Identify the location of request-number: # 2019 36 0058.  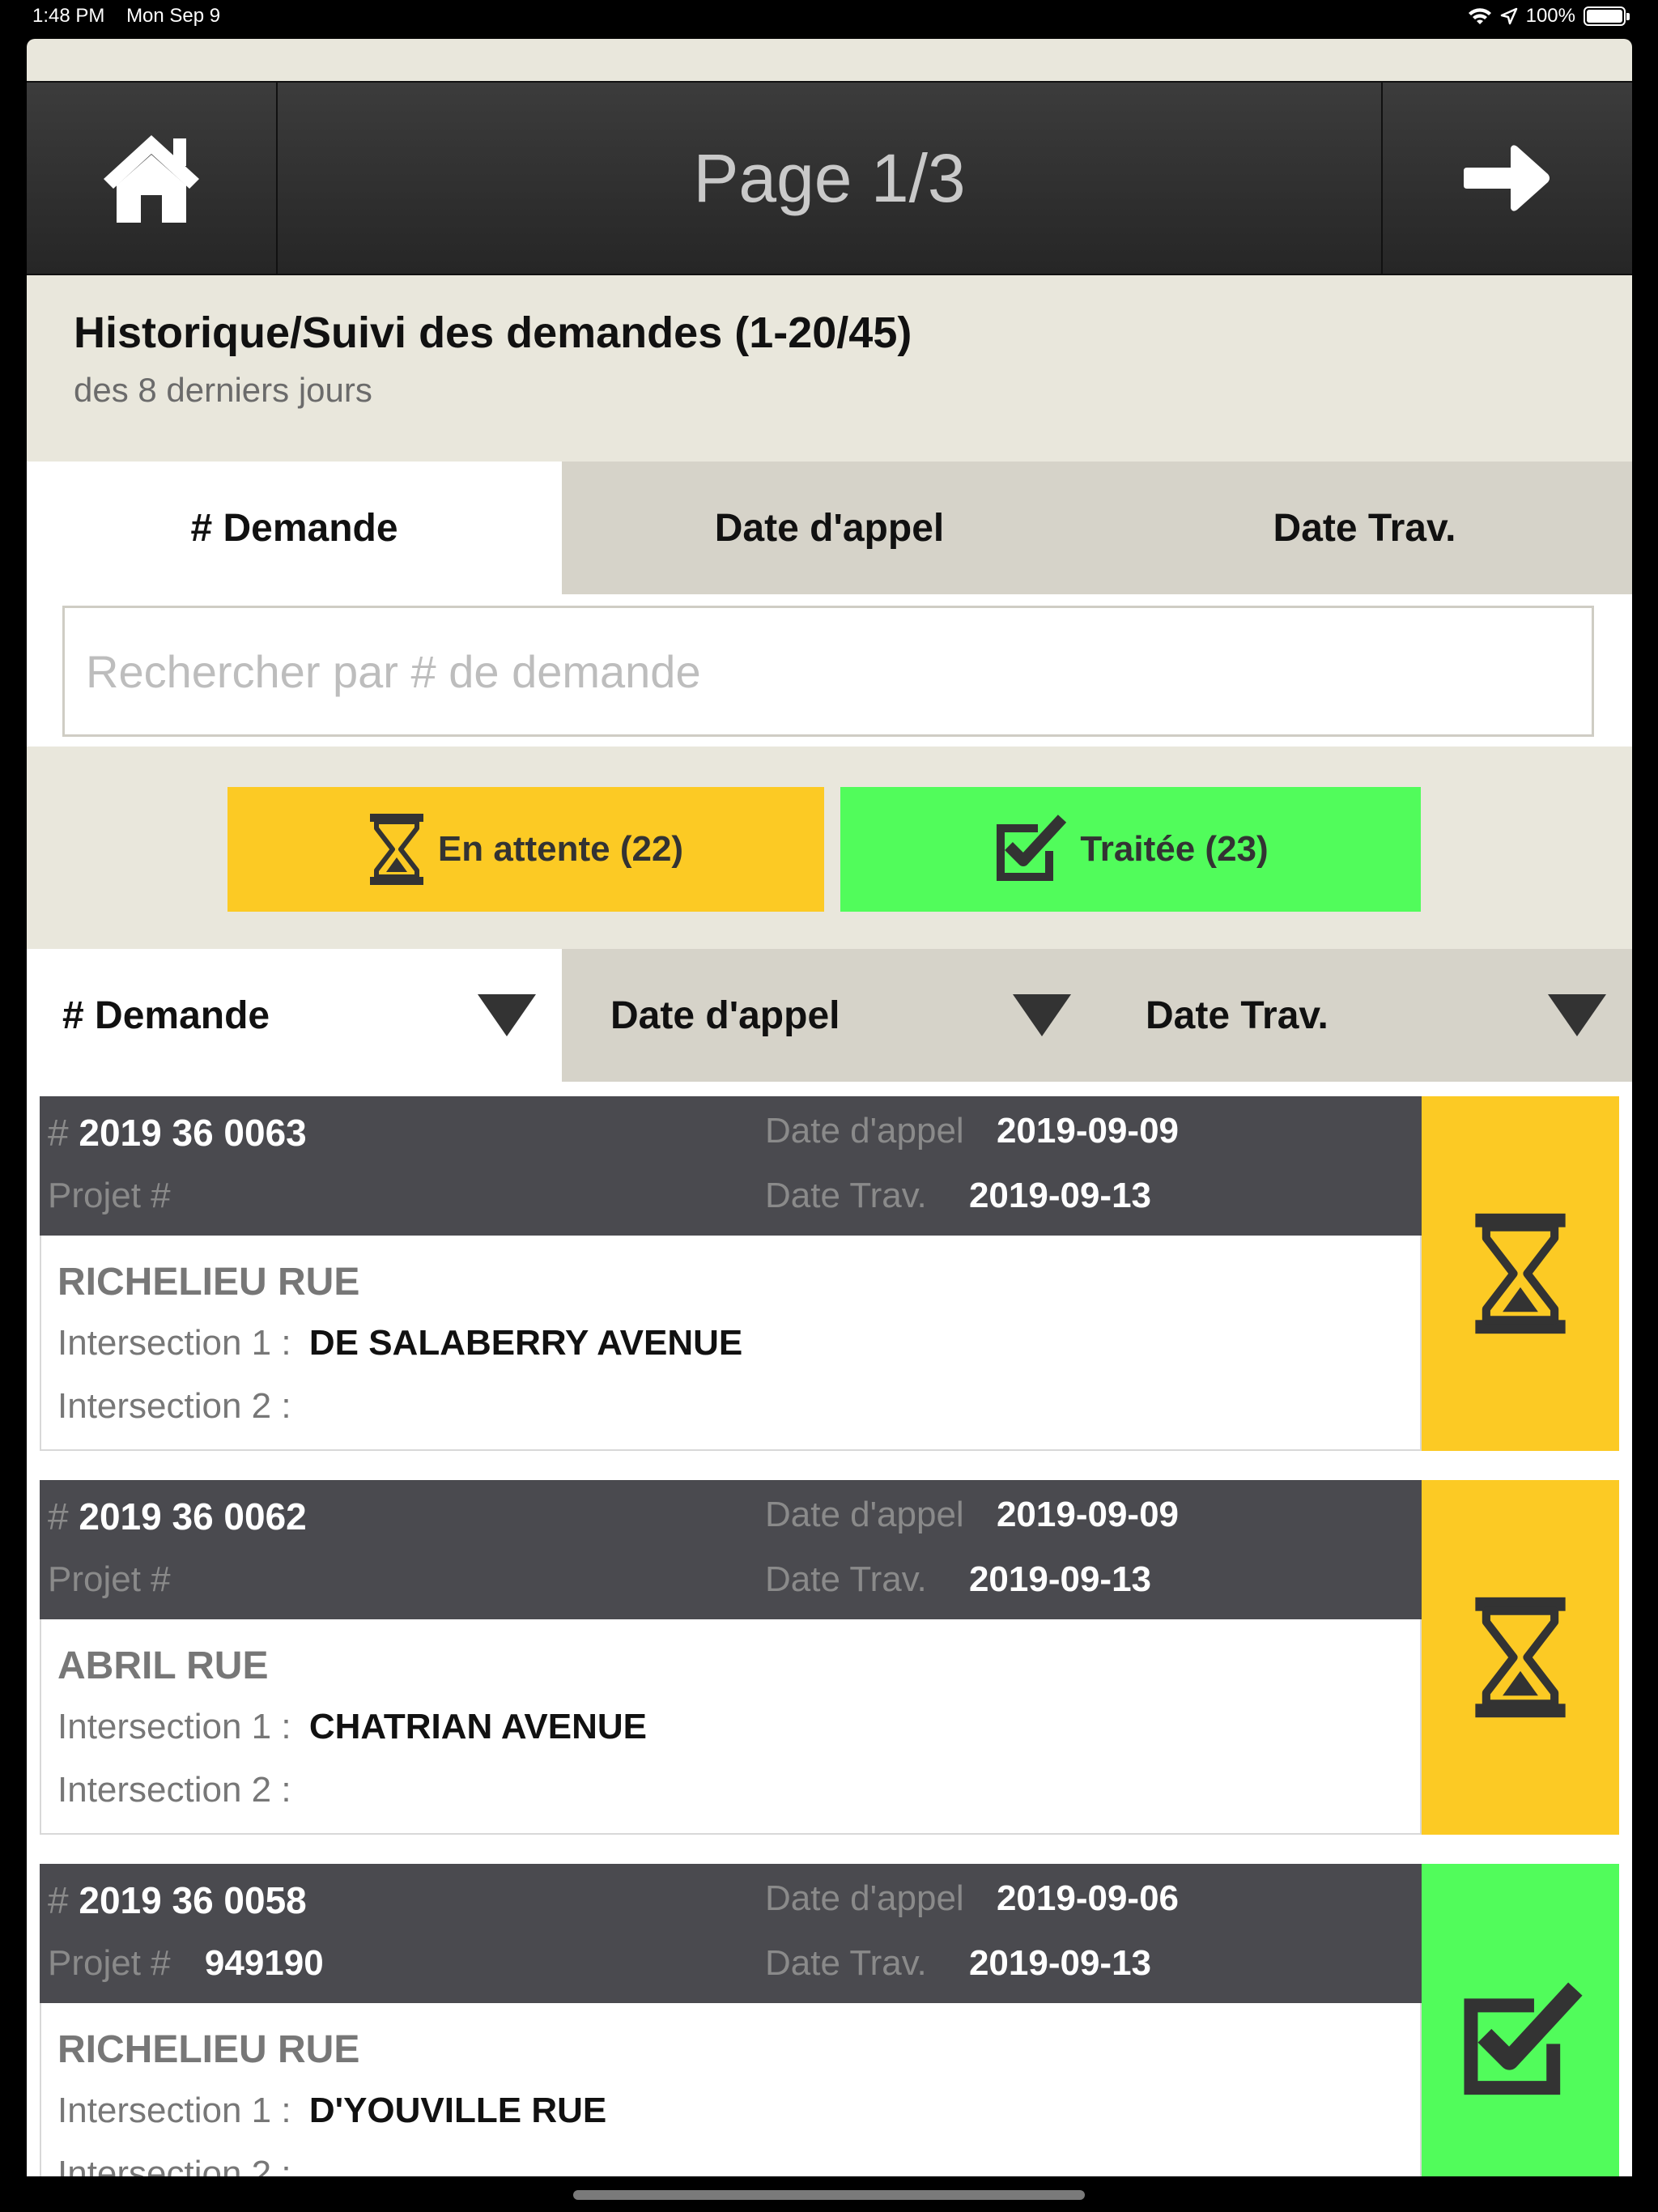
(177, 1900).